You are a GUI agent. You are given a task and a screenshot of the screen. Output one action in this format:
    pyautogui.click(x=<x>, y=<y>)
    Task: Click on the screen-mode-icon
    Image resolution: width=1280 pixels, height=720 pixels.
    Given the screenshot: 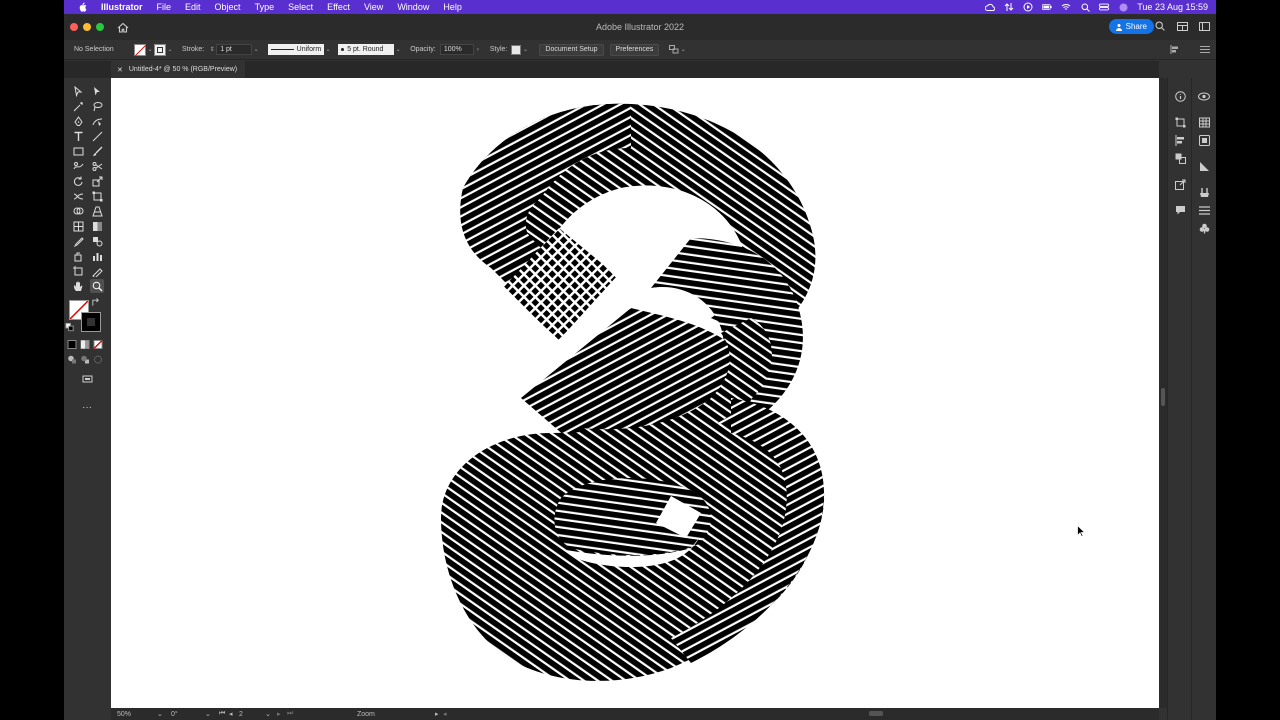 What is the action you would take?
    pyautogui.click(x=87, y=379)
    